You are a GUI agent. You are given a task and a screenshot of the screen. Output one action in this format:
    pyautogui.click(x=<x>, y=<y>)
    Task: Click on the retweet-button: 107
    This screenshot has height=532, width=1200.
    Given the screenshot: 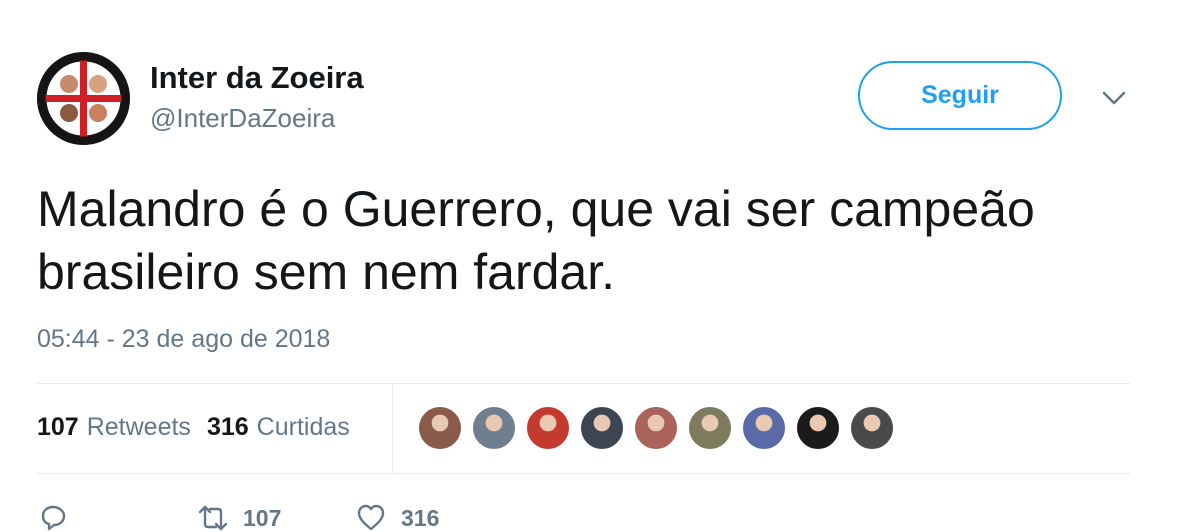 What is the action you would take?
    pyautogui.click(x=239, y=517)
    